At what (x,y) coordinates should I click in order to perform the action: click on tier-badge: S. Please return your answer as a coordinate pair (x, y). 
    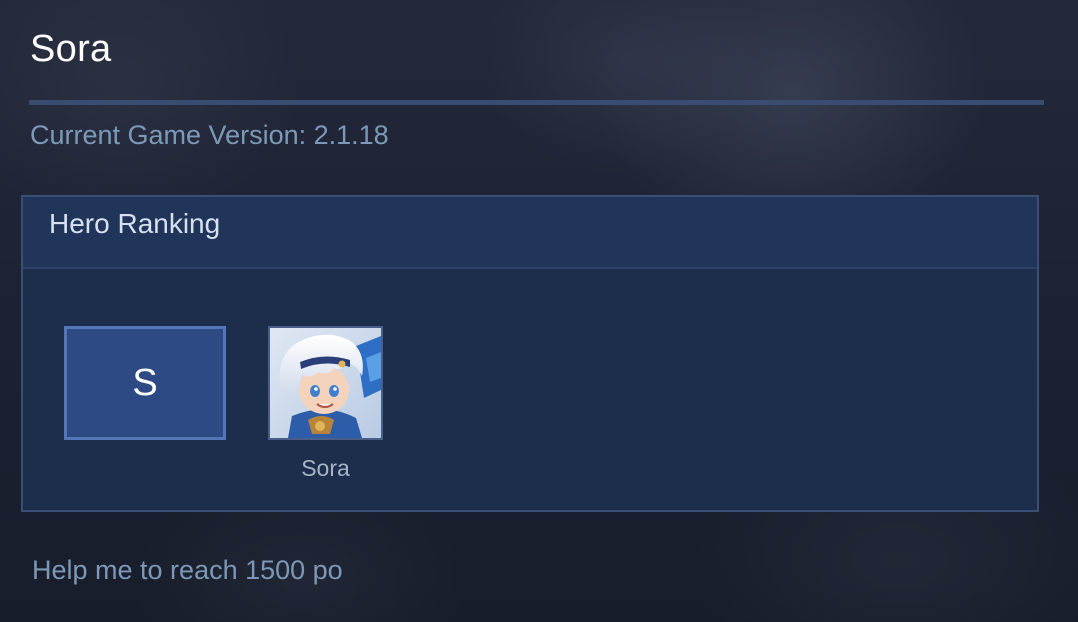
    Looking at the image, I should click on (145, 383).